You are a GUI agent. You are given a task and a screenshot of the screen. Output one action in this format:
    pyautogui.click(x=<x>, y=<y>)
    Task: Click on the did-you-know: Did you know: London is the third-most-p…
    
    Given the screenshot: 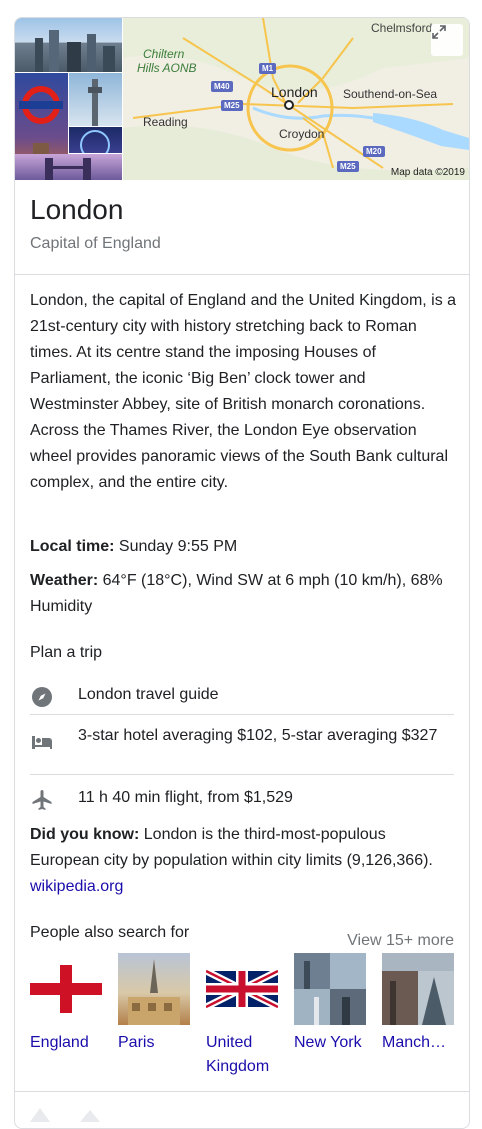 What is the action you would take?
    pyautogui.click(x=244, y=861)
    